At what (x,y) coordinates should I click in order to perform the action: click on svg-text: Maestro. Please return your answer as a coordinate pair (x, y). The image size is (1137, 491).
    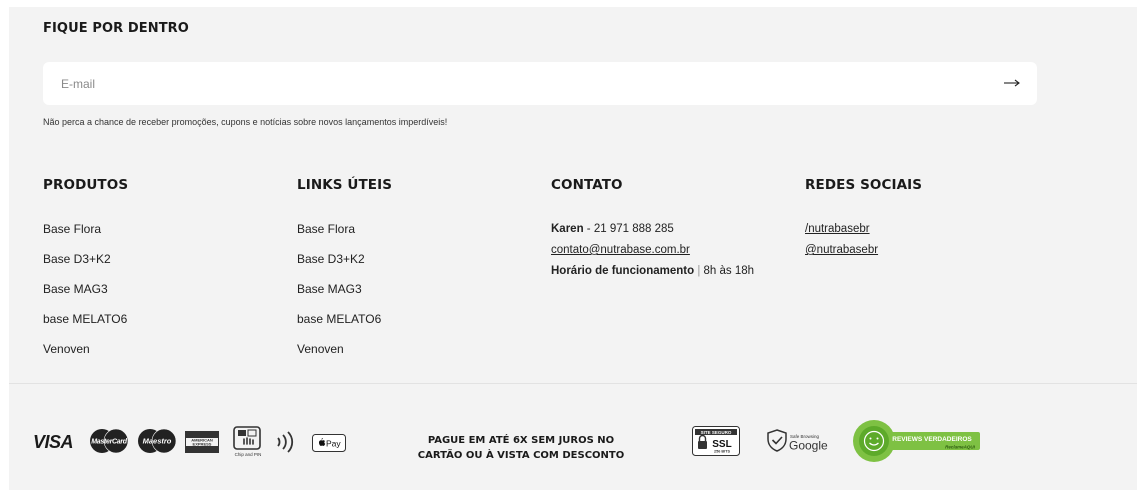
    Looking at the image, I should click on (157, 441).